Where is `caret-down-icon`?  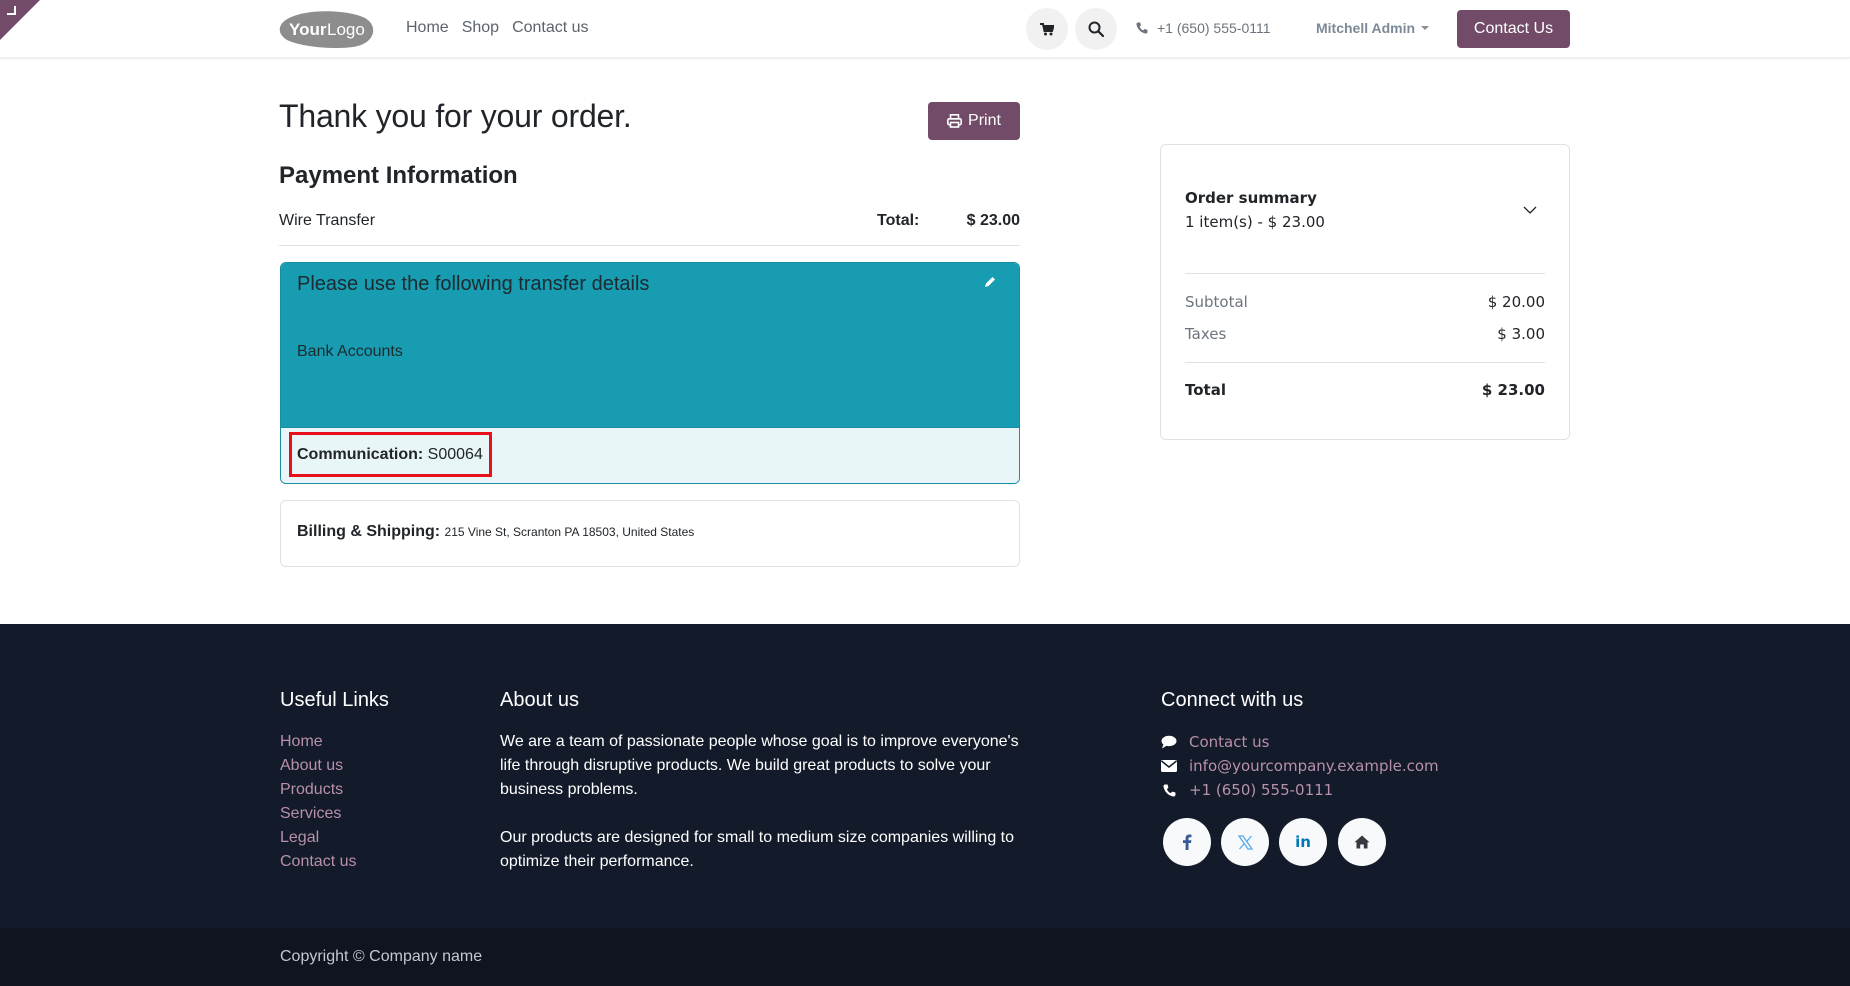
caret-down-icon is located at coordinates (1425, 28).